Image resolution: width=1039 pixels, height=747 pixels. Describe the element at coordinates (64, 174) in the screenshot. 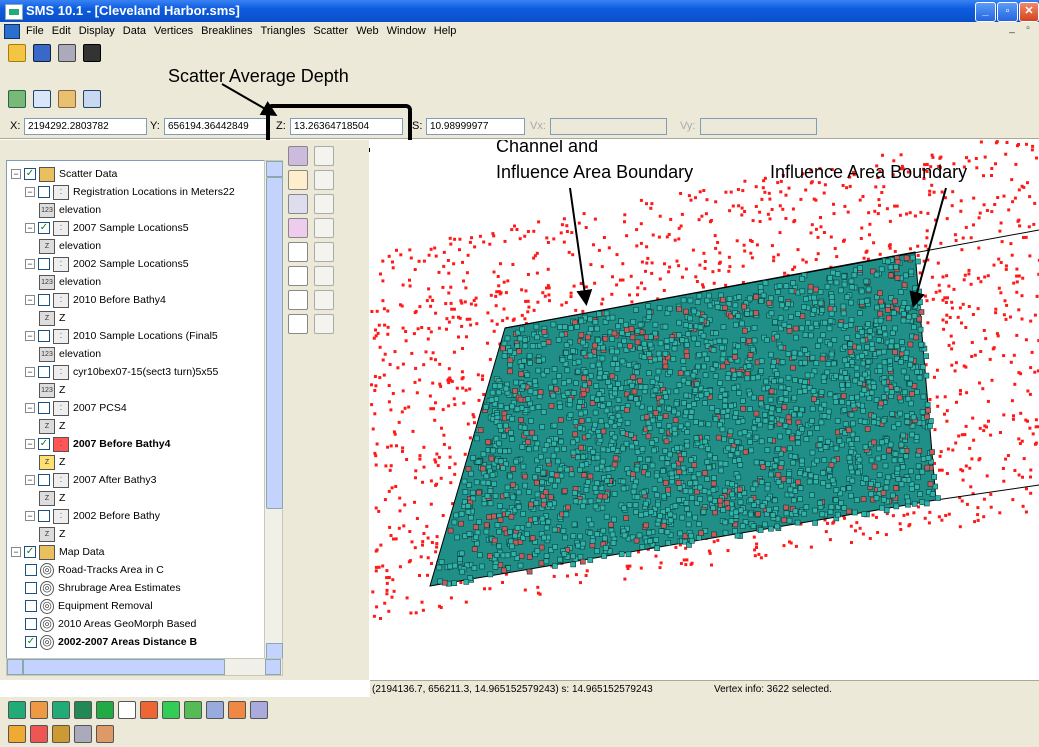

I see `tree-node: − ✓ Scatter Data` at that location.